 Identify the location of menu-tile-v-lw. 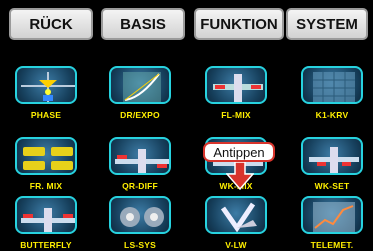
(236, 215).